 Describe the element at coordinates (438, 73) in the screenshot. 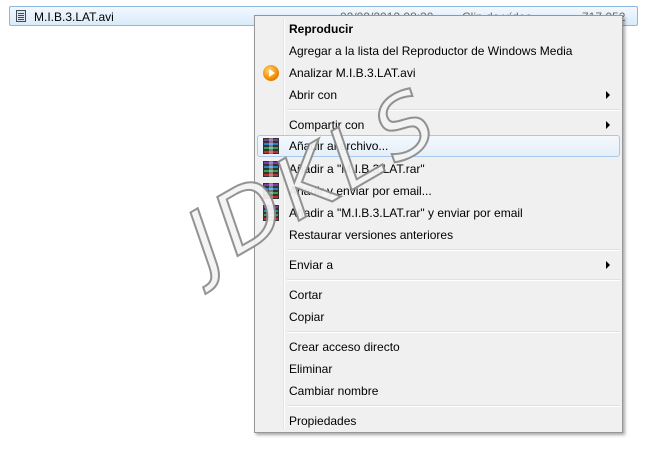

I see `menu-item-scan: Analizar M.I.B.3.LAT.avi` at that location.